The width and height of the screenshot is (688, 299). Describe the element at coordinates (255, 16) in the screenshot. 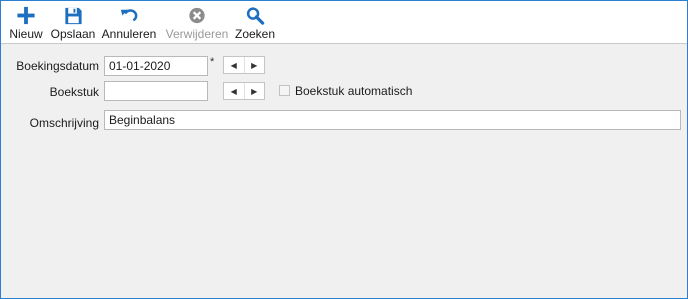

I see `magnifier-icon` at that location.